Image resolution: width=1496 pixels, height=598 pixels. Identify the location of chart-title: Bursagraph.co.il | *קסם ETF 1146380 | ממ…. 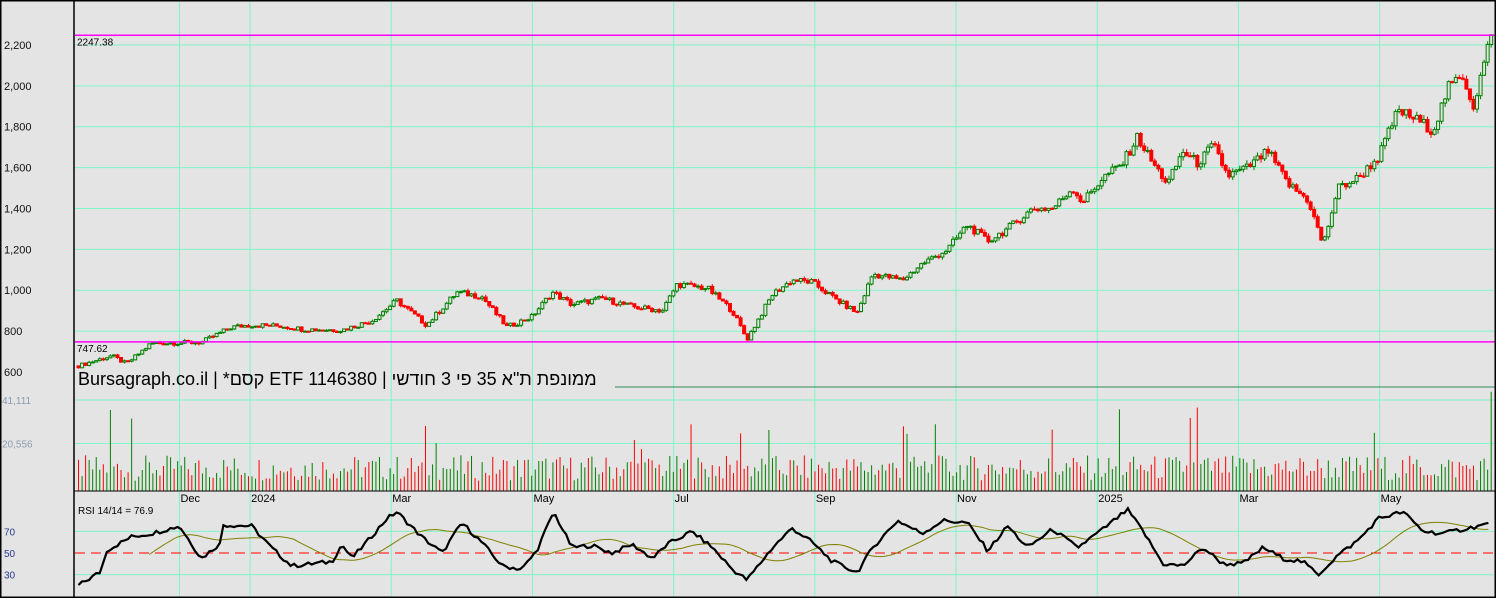
(337, 379).